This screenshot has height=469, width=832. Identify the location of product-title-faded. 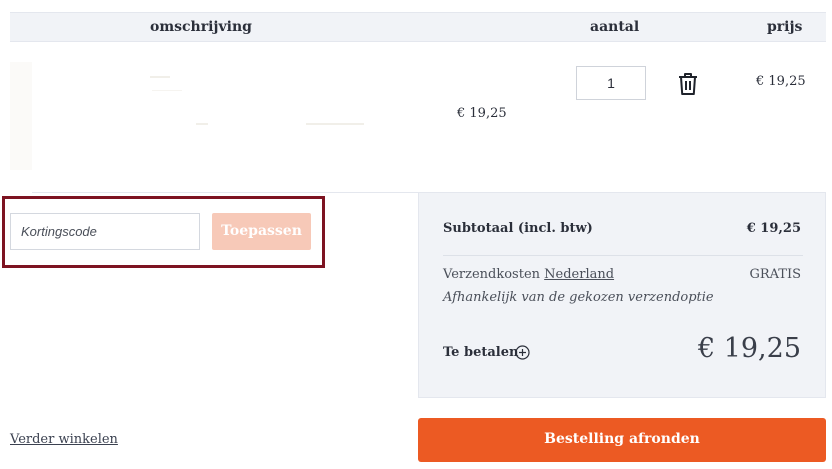
(160, 77).